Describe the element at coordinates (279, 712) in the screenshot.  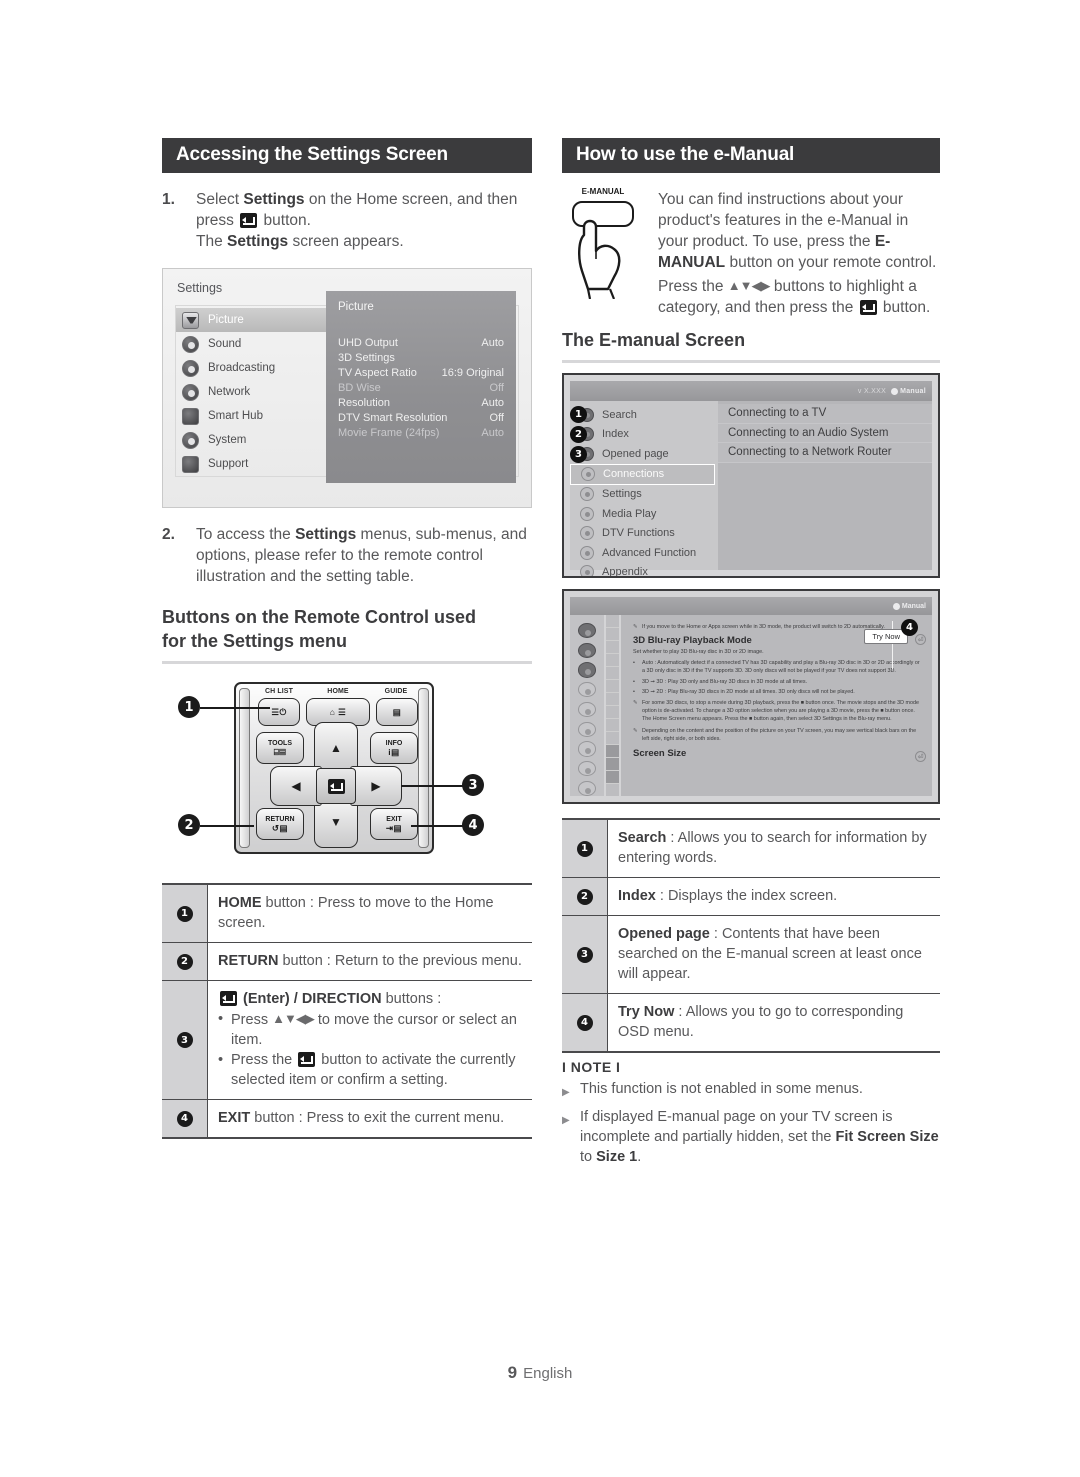
I see `ch-list-button: ☰⏻` at that location.